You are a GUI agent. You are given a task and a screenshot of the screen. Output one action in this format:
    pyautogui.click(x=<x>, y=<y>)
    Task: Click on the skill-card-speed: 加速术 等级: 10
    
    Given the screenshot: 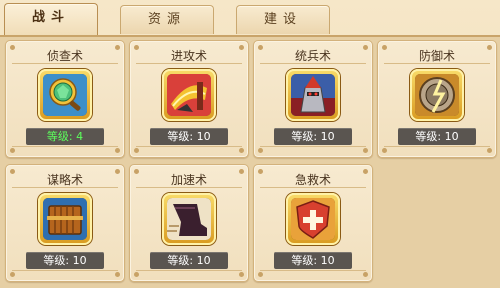 What is the action you would take?
    pyautogui.click(x=189, y=223)
    